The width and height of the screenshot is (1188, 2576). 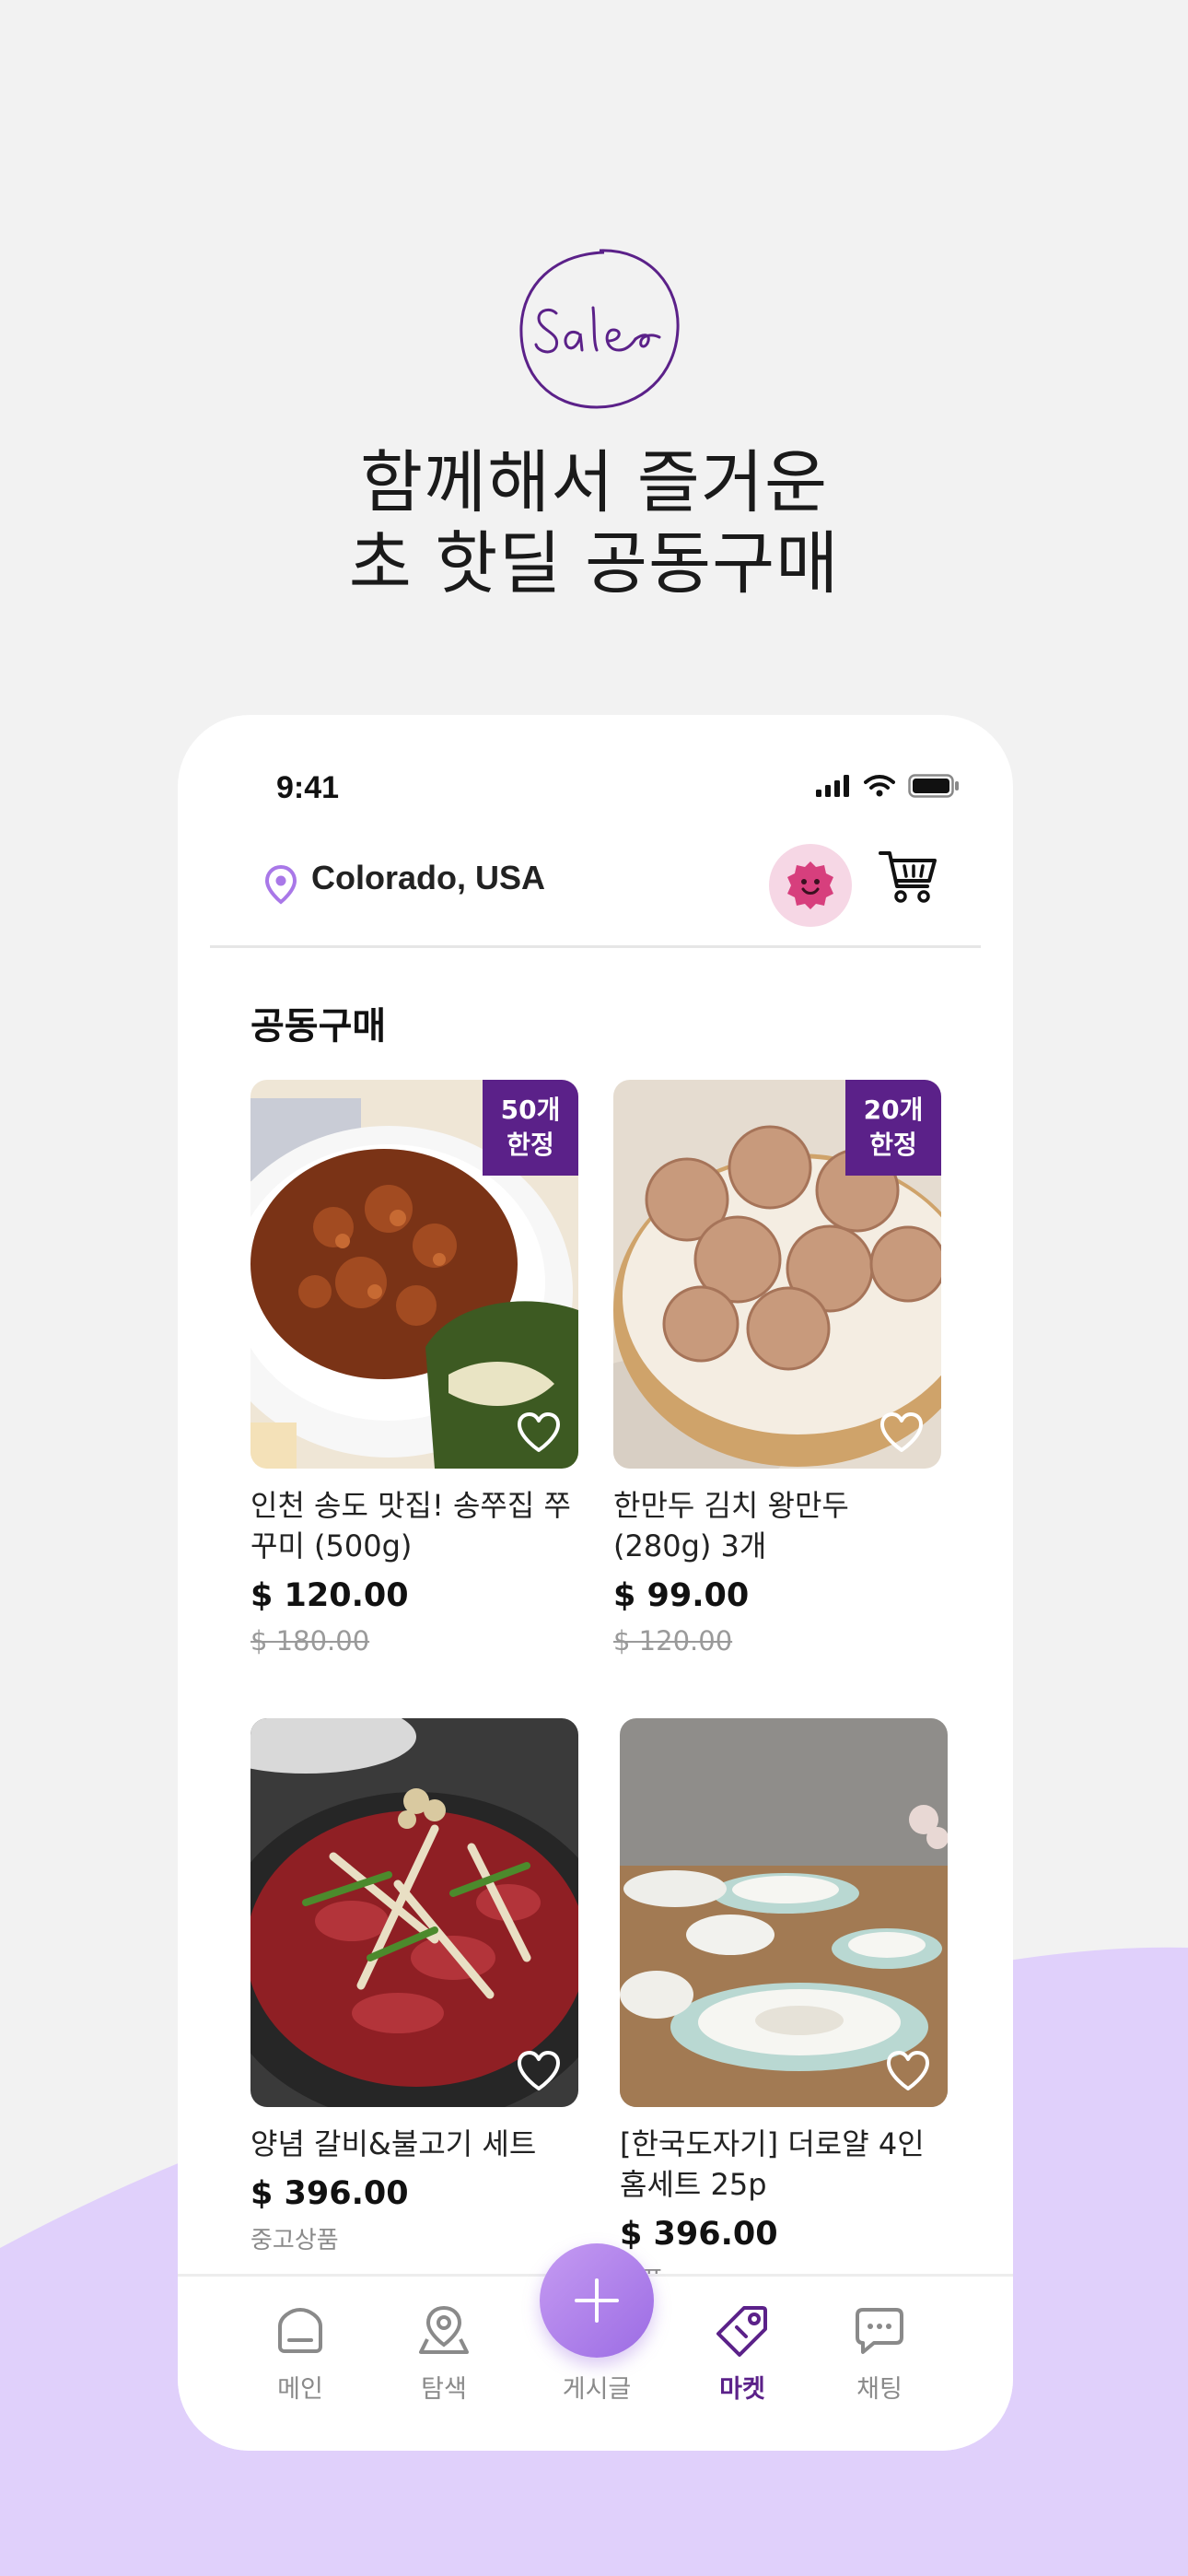 I want to click on product-card: [한국도자기] 더로얄 4인 홈세트 25p $ 396.00 상품, so click(x=784, y=2007).